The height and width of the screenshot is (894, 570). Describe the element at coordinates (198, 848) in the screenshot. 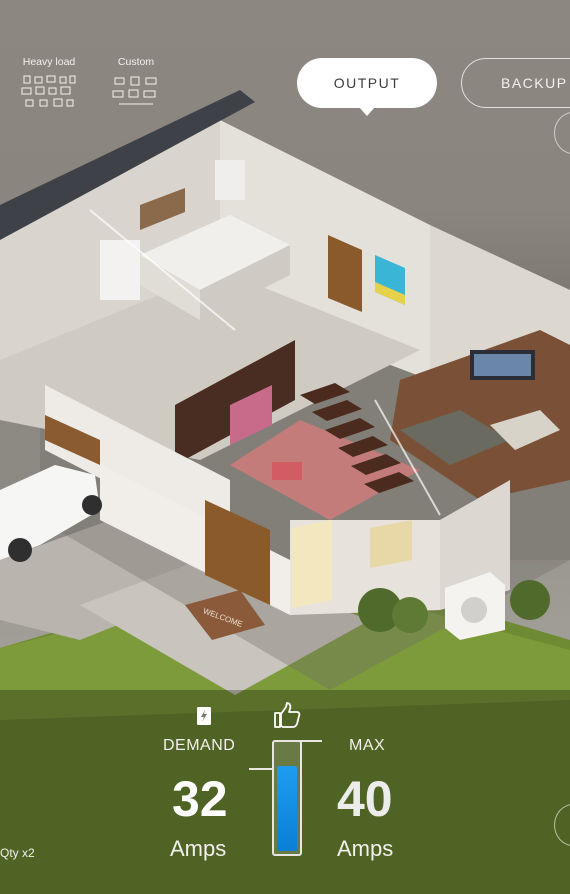

I see `demand-unit: Amps` at that location.